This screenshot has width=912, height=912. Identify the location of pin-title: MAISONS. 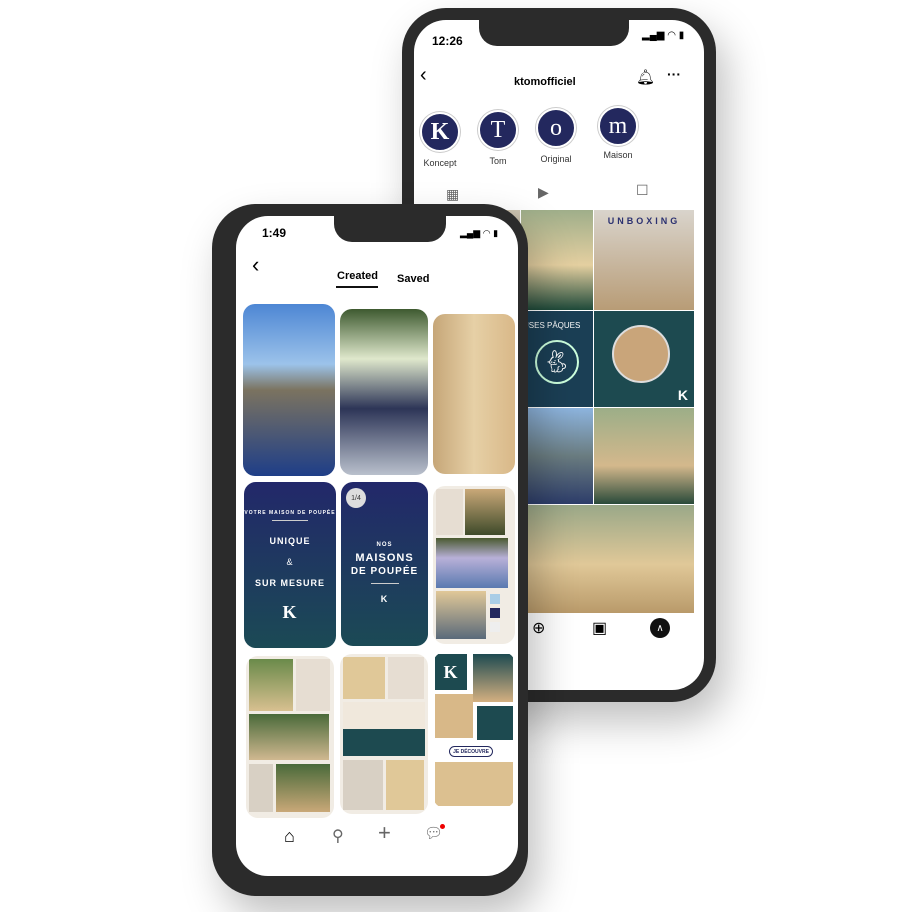
(384, 558).